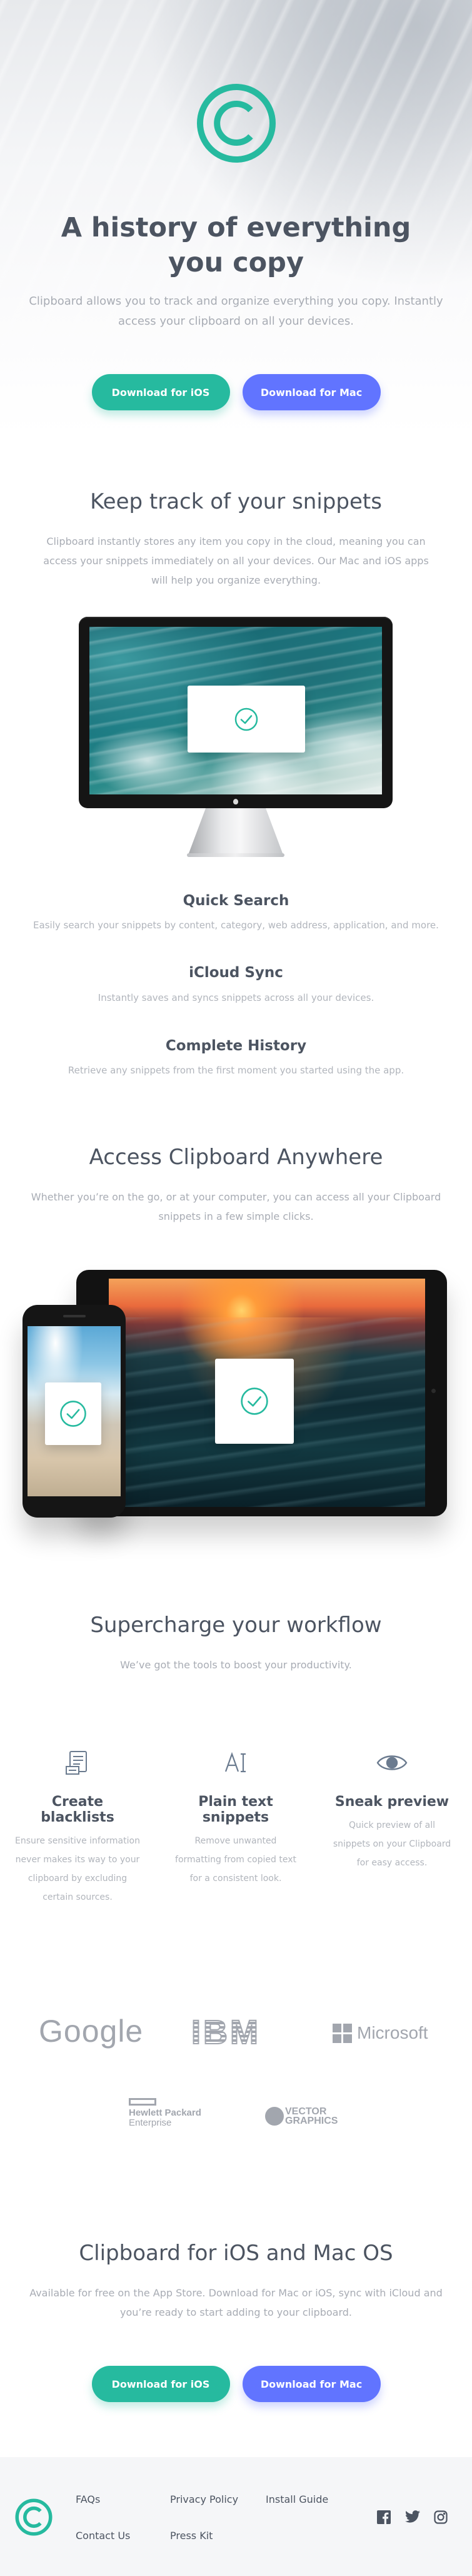 This screenshot has width=472, height=2576. I want to click on phone-screen, so click(74, 1411).